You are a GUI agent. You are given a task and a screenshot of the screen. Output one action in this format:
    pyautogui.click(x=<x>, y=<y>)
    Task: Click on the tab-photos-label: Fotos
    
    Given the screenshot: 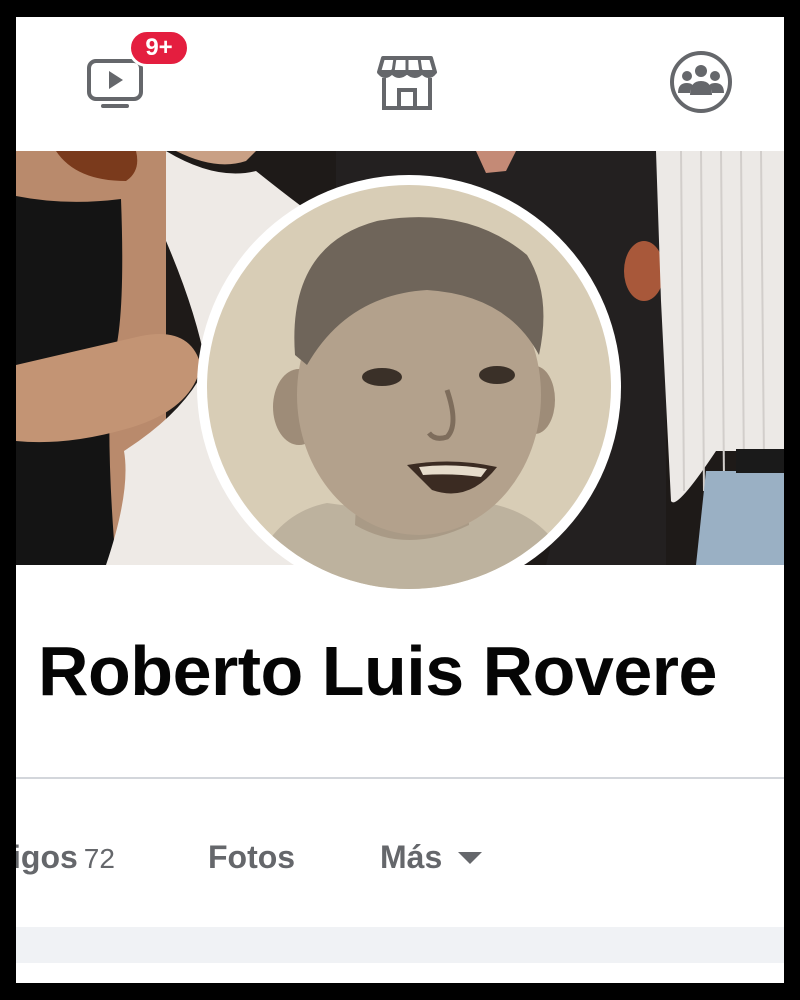 What is the action you would take?
    pyautogui.click(x=252, y=857)
    